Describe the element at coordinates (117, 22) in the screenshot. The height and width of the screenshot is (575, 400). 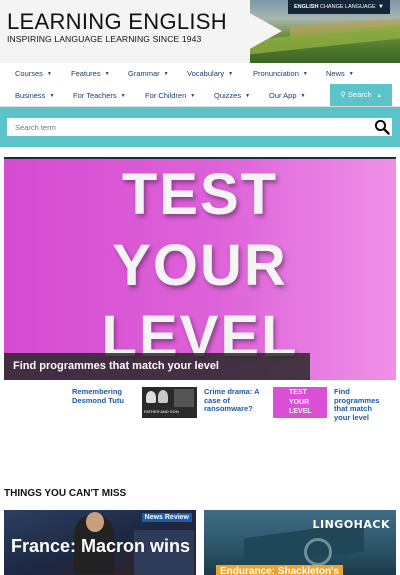
I see `site-logo-title: LEARNING ENGLISH` at that location.